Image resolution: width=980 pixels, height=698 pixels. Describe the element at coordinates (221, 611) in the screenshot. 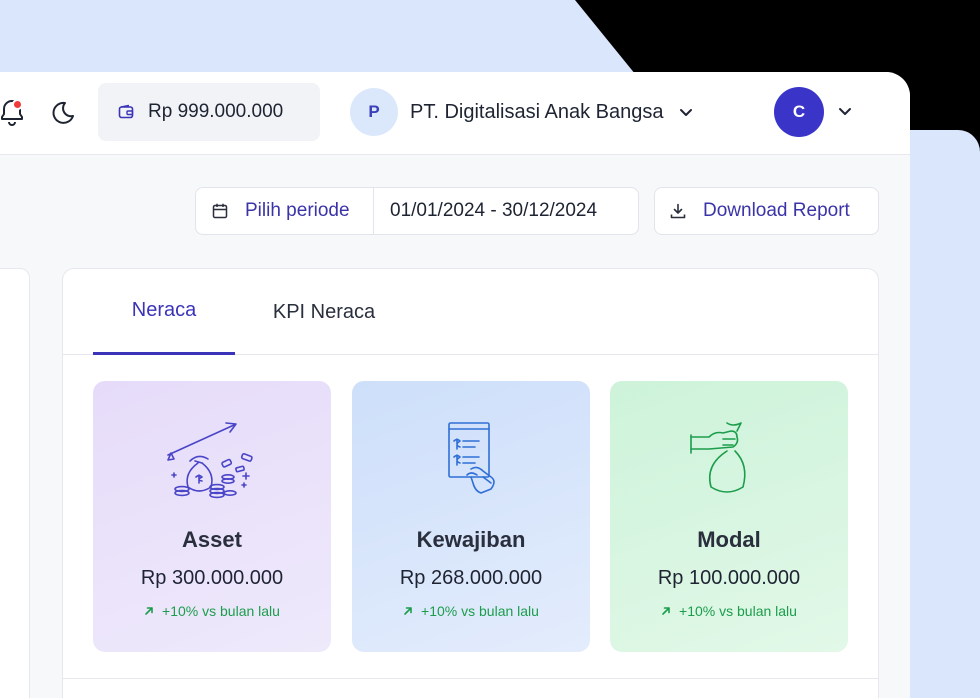

I see `asset-change-text: +10% vs bulan lalu` at that location.